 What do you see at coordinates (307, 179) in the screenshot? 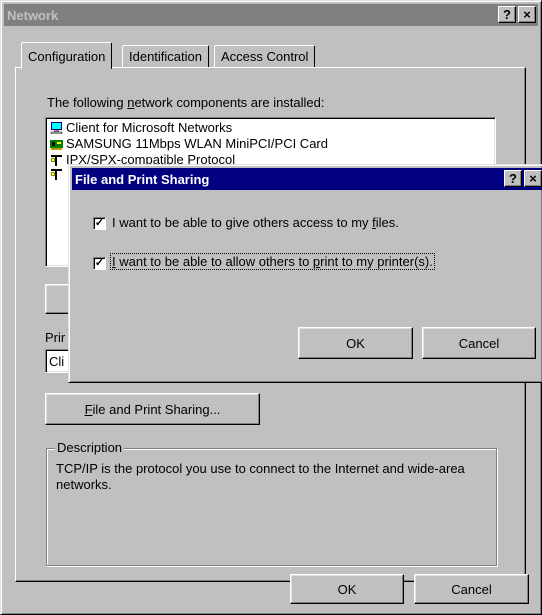
I see `dialog-title-bar: File and Print Sharing ? ×` at bounding box center [307, 179].